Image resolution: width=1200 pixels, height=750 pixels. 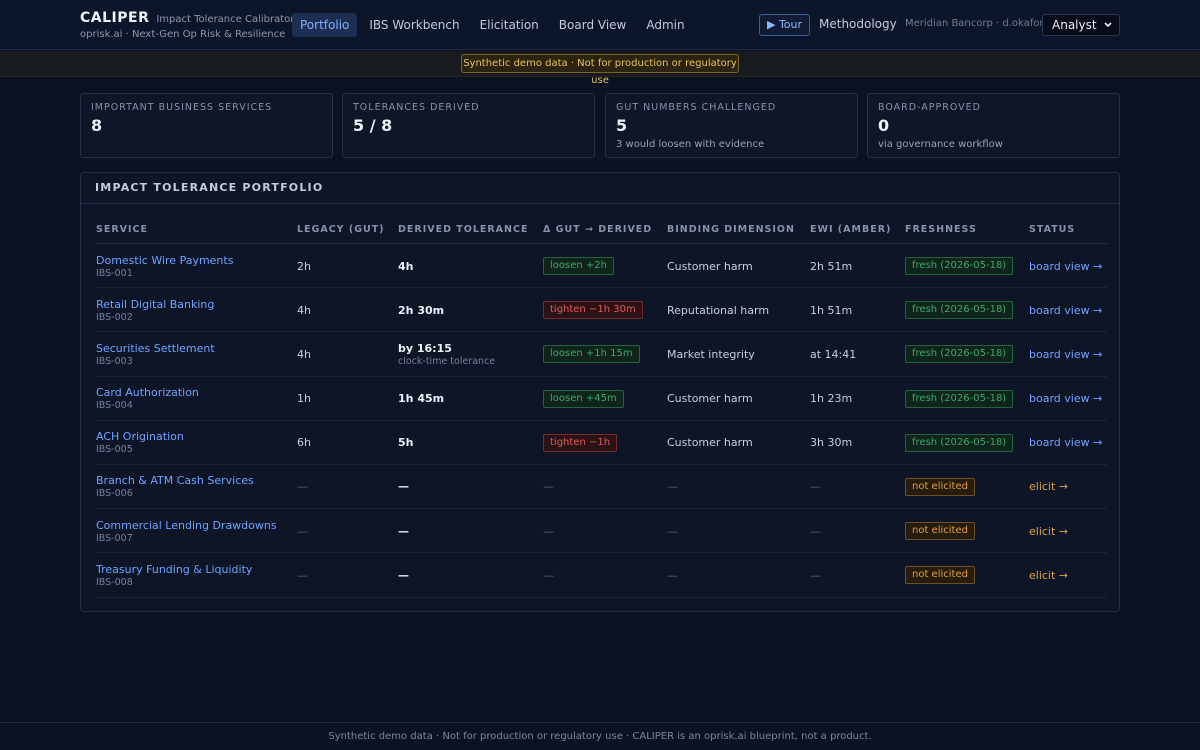 I want to click on delta-cell: loosen +2h, so click(x=578, y=266).